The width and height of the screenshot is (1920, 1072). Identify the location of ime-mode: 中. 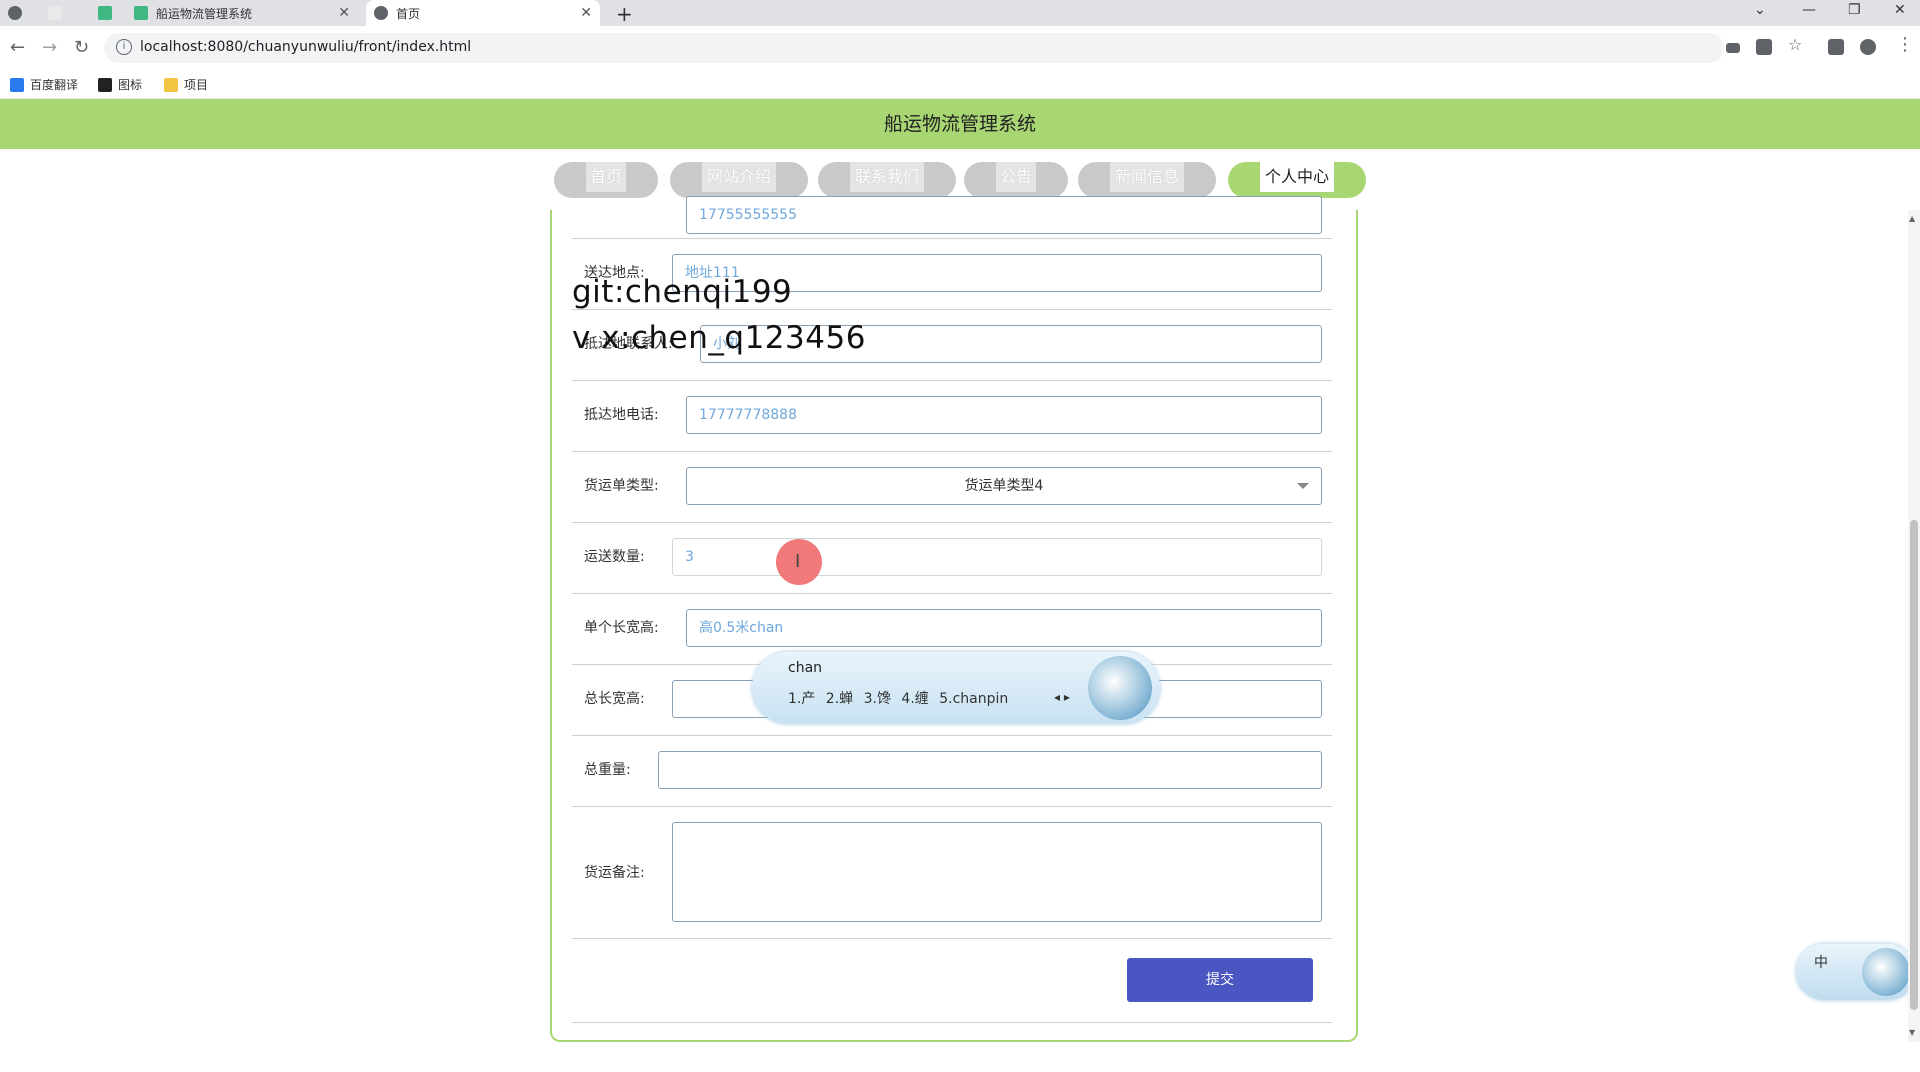
(1821, 963).